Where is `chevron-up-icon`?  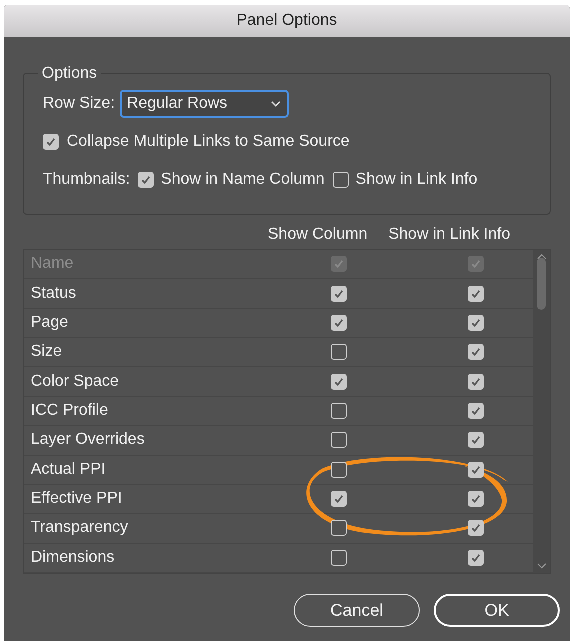 chevron-up-icon is located at coordinates (541, 256).